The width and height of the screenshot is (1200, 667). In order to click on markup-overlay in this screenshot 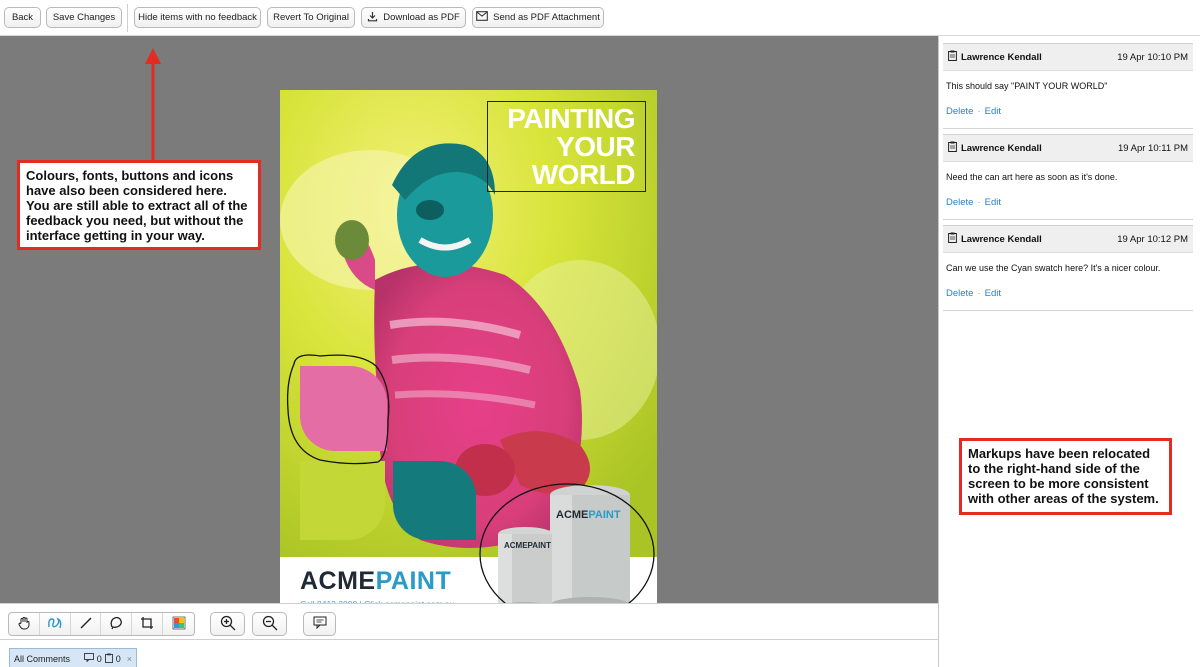, I will do `click(470, 488)`.